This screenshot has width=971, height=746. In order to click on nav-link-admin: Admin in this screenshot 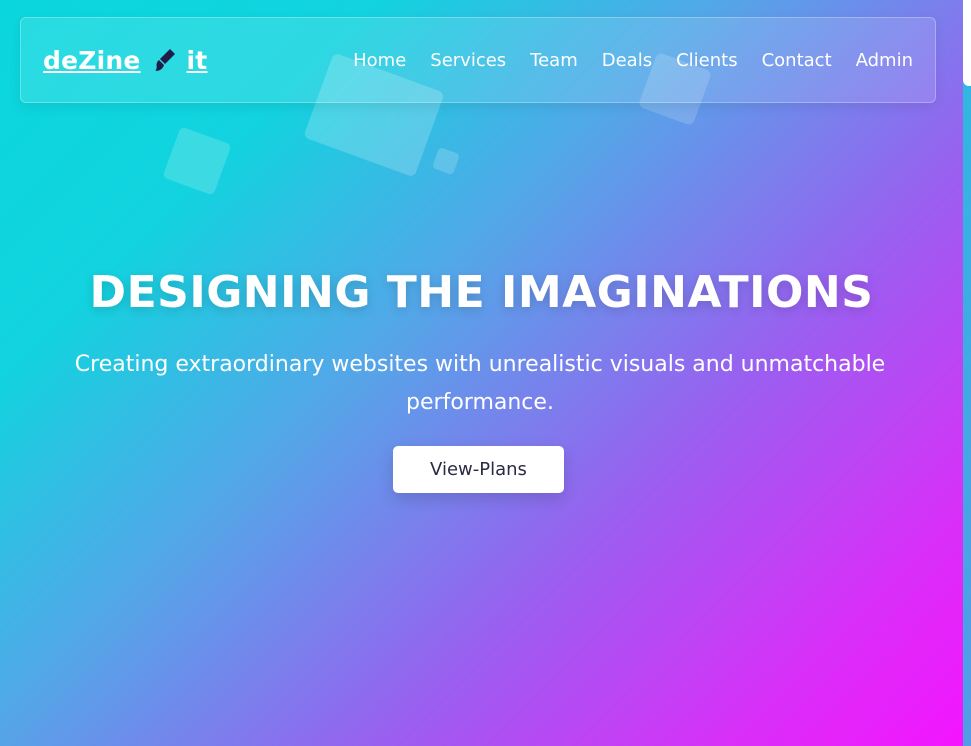, I will do `click(884, 60)`.